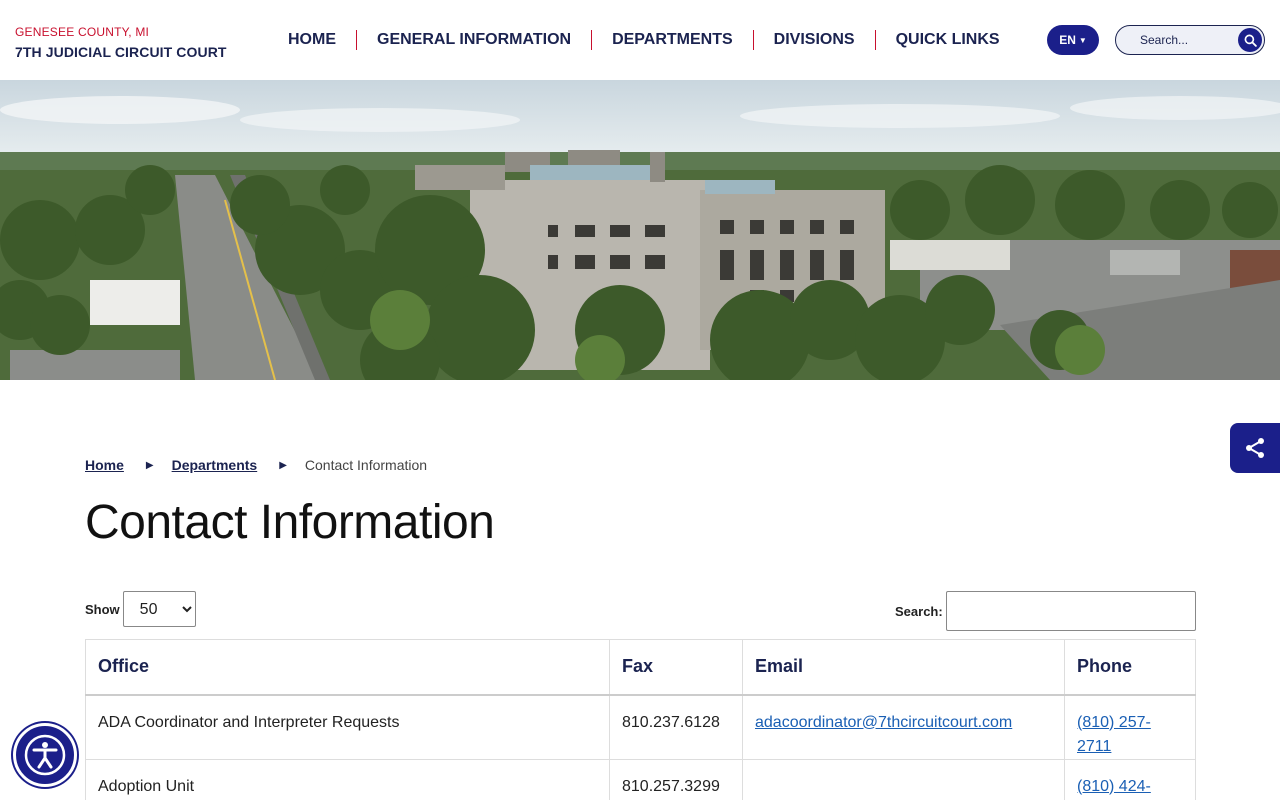 Image resolution: width=1280 pixels, height=800 pixels. I want to click on page-title: Contact Information, so click(290, 522).